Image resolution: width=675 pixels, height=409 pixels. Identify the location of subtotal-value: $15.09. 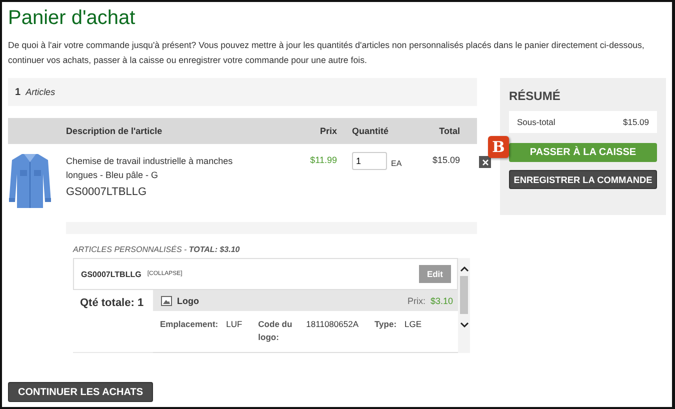
(636, 122).